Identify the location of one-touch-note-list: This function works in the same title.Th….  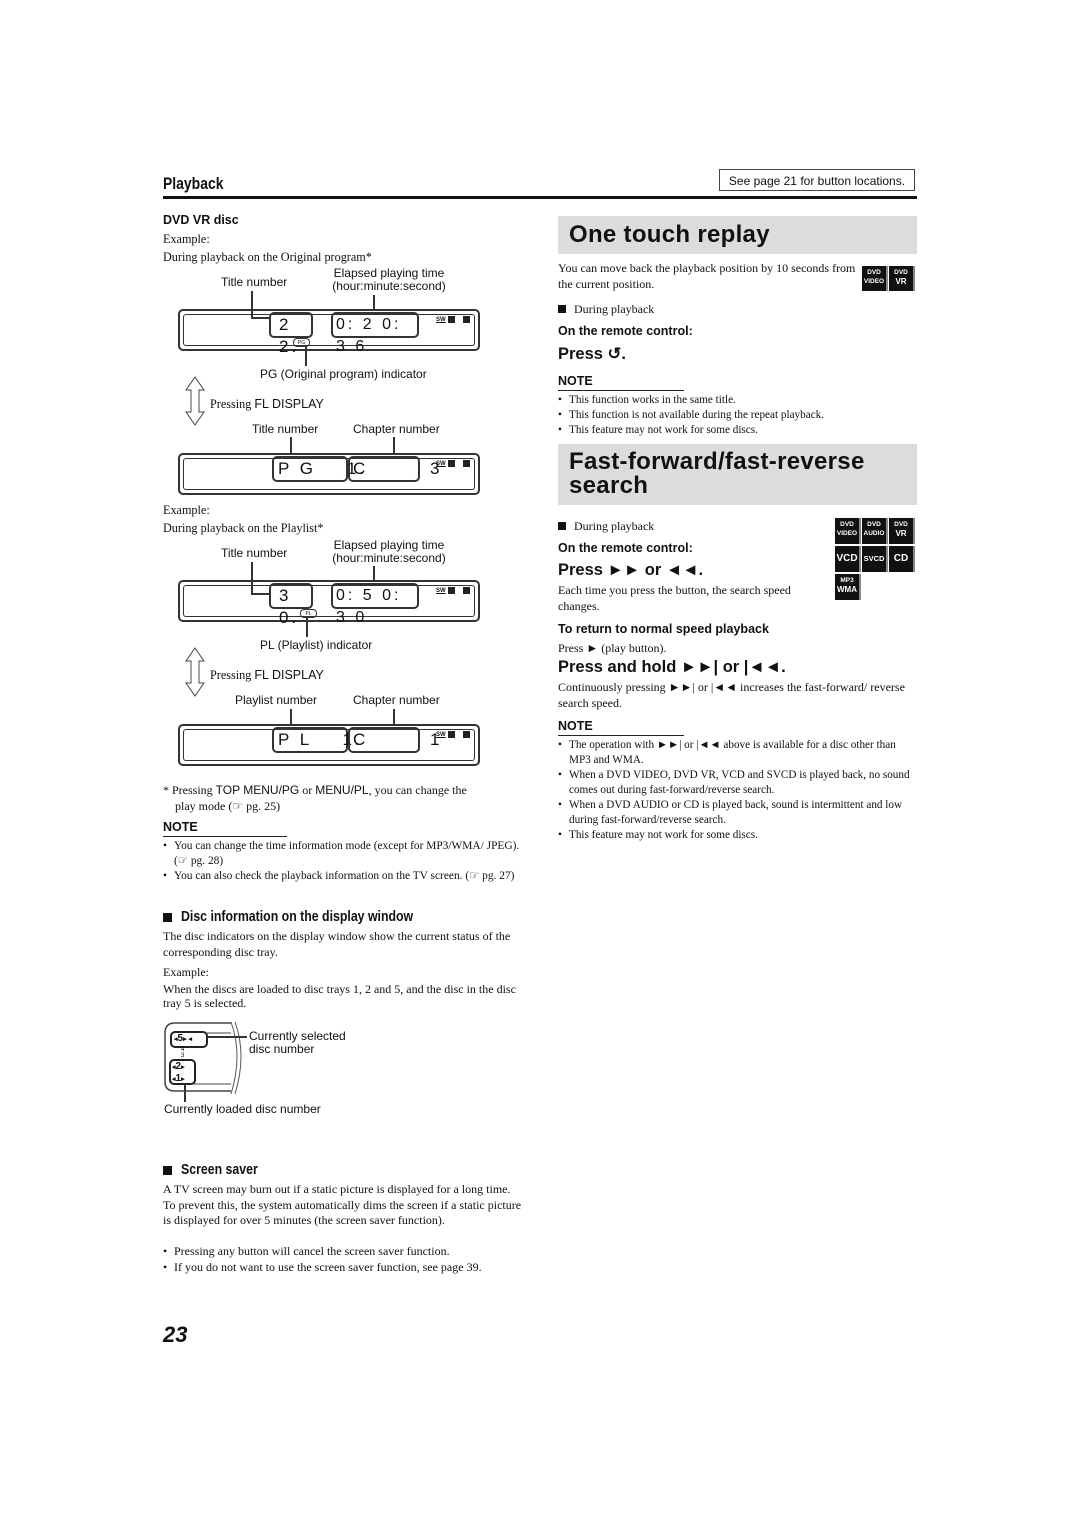
(738, 415).